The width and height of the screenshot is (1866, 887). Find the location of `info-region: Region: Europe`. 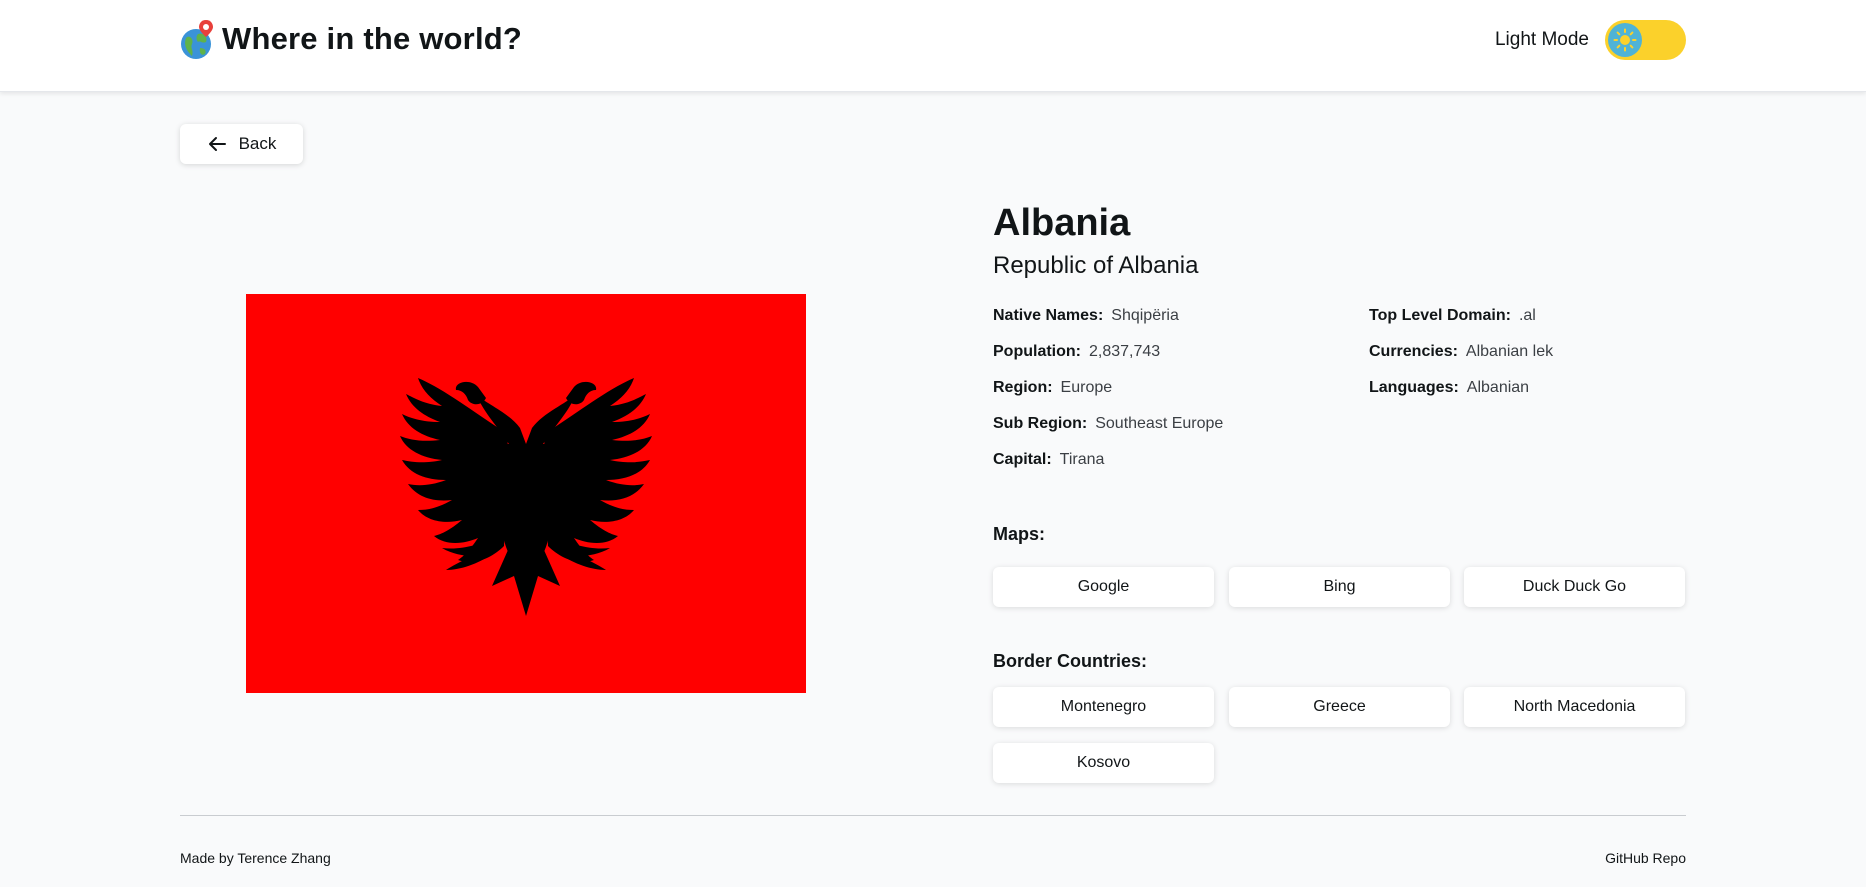

info-region: Region: Europe is located at coordinates (1108, 396).